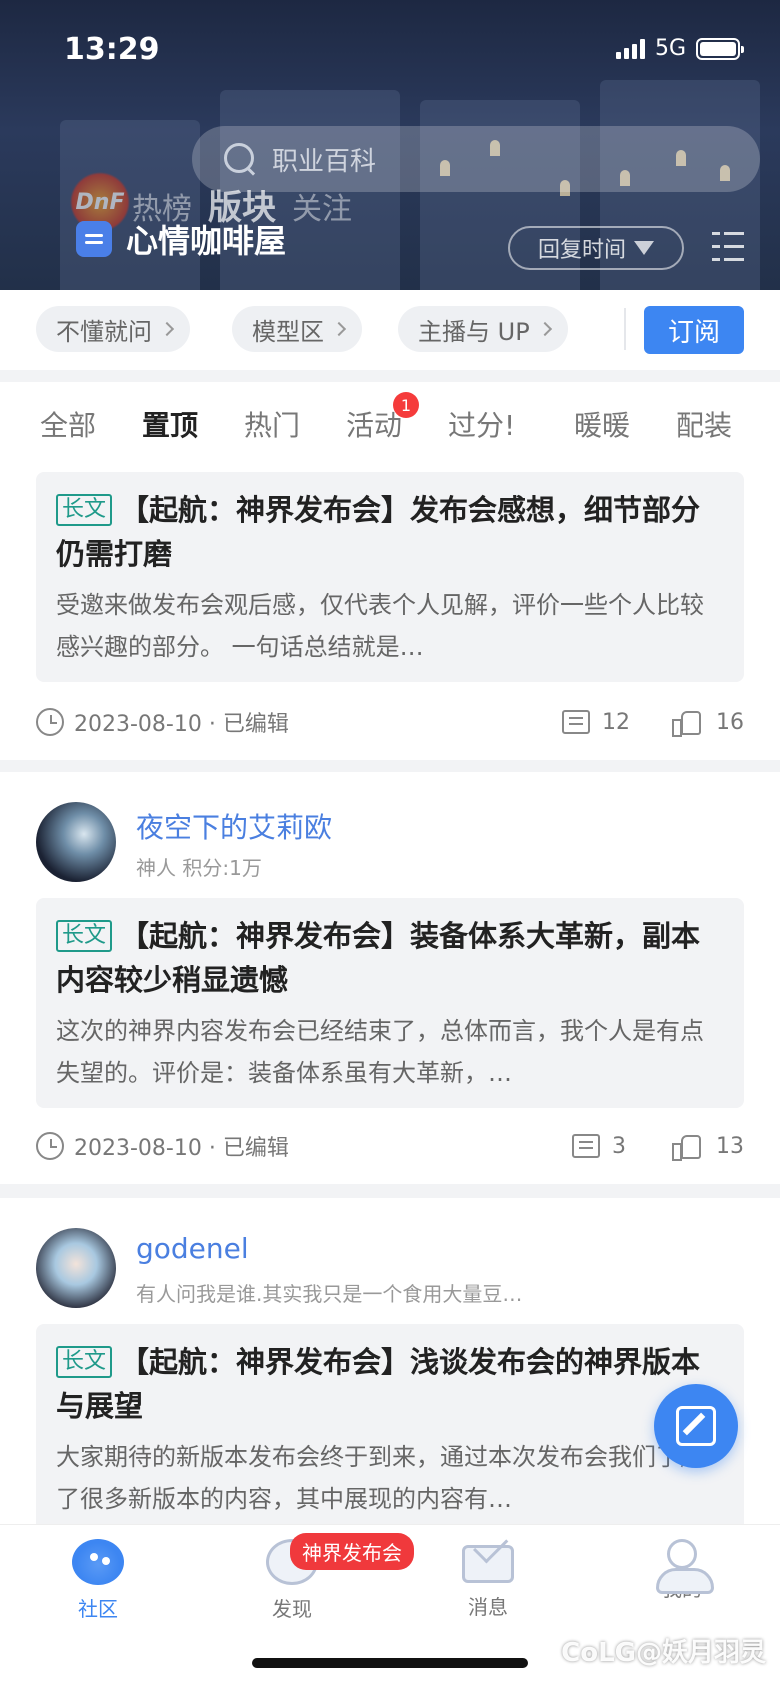 Image resolution: width=780 pixels, height=1688 pixels. Describe the element at coordinates (616, 722) in the screenshot. I see `comment-count: 12` at that location.